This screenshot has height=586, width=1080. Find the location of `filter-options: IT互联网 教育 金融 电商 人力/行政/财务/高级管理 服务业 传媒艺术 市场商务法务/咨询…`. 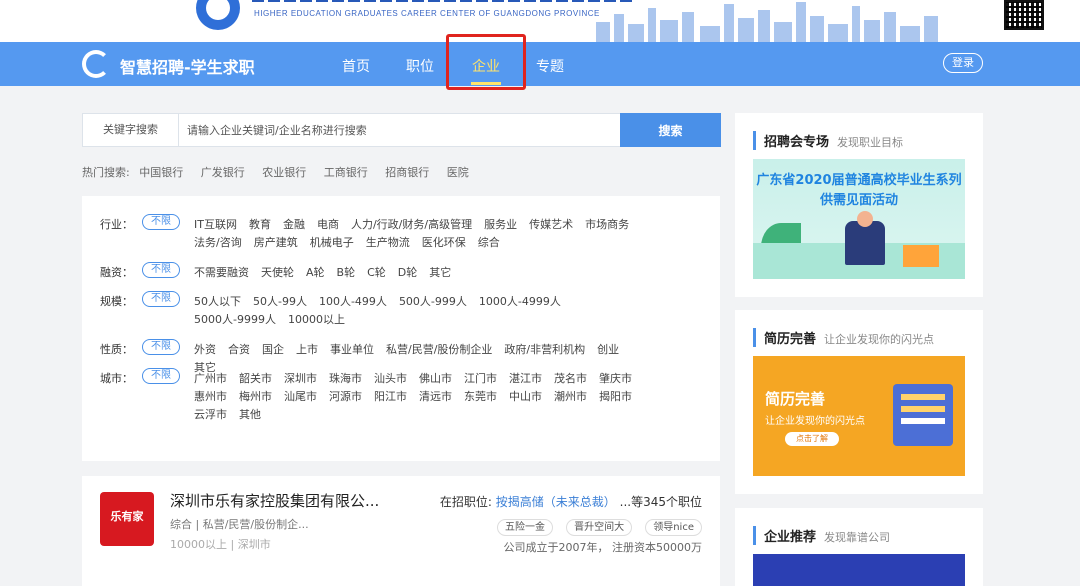

filter-options: IT互联网 教育 金融 电商 人力/行政/财务/高级管理 服务业 传媒艺术 市场商务法务/咨询… is located at coordinates (429, 234).